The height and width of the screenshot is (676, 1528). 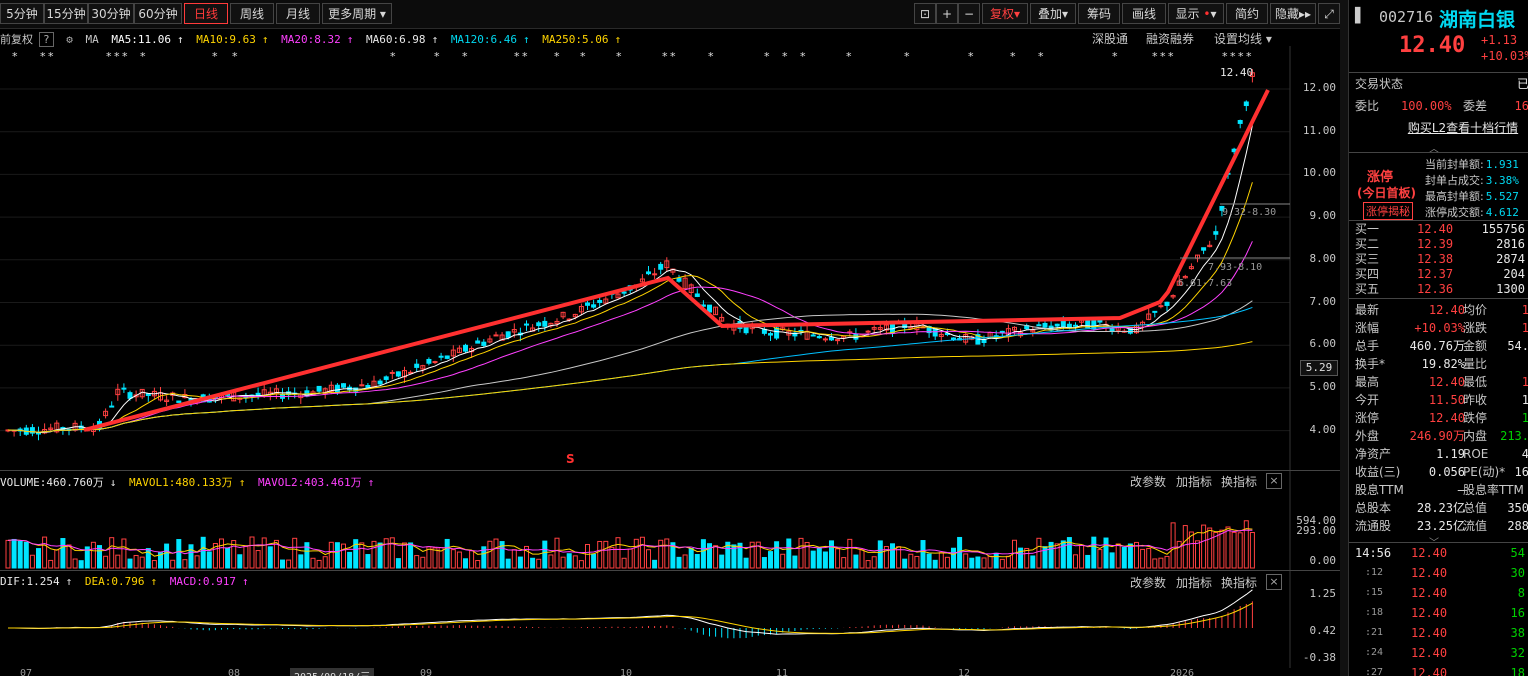 What do you see at coordinates (1194, 582) in the screenshot?
I see `macd-add-indicator-link: 加指标` at bounding box center [1194, 582].